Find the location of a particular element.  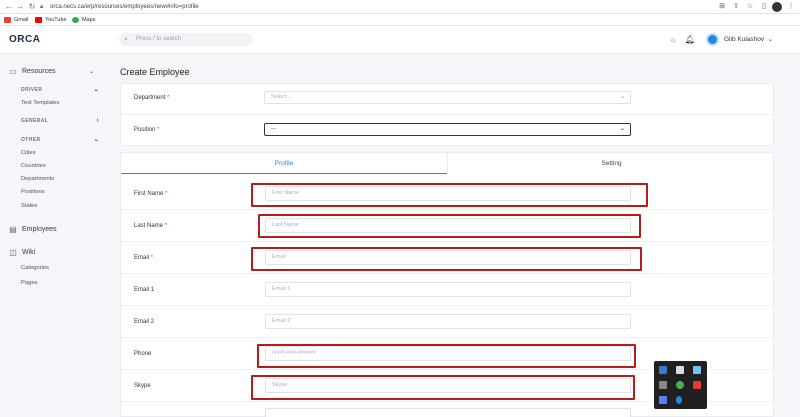

form-row-email-2: Email 2 Email 2 is located at coordinates (448, 322).